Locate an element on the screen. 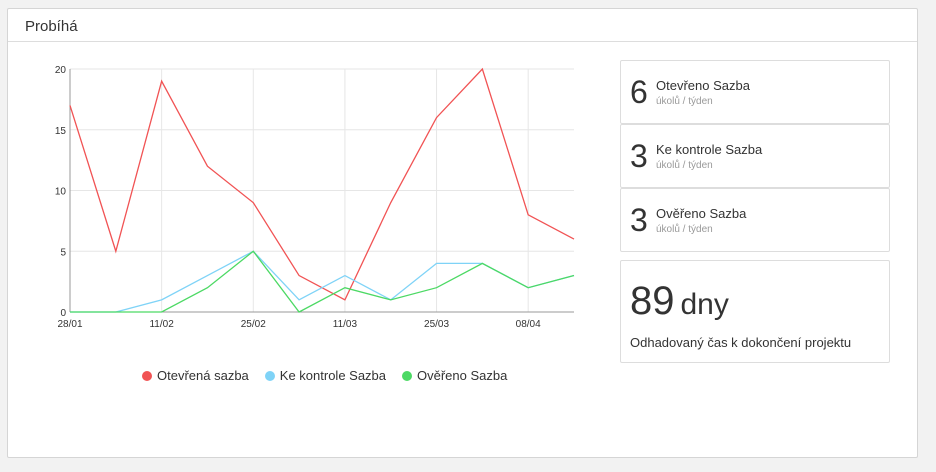 The height and width of the screenshot is (472, 936). stat-card-review: 3 Ke kontrole Sazba úkolů / týden is located at coordinates (755, 156).